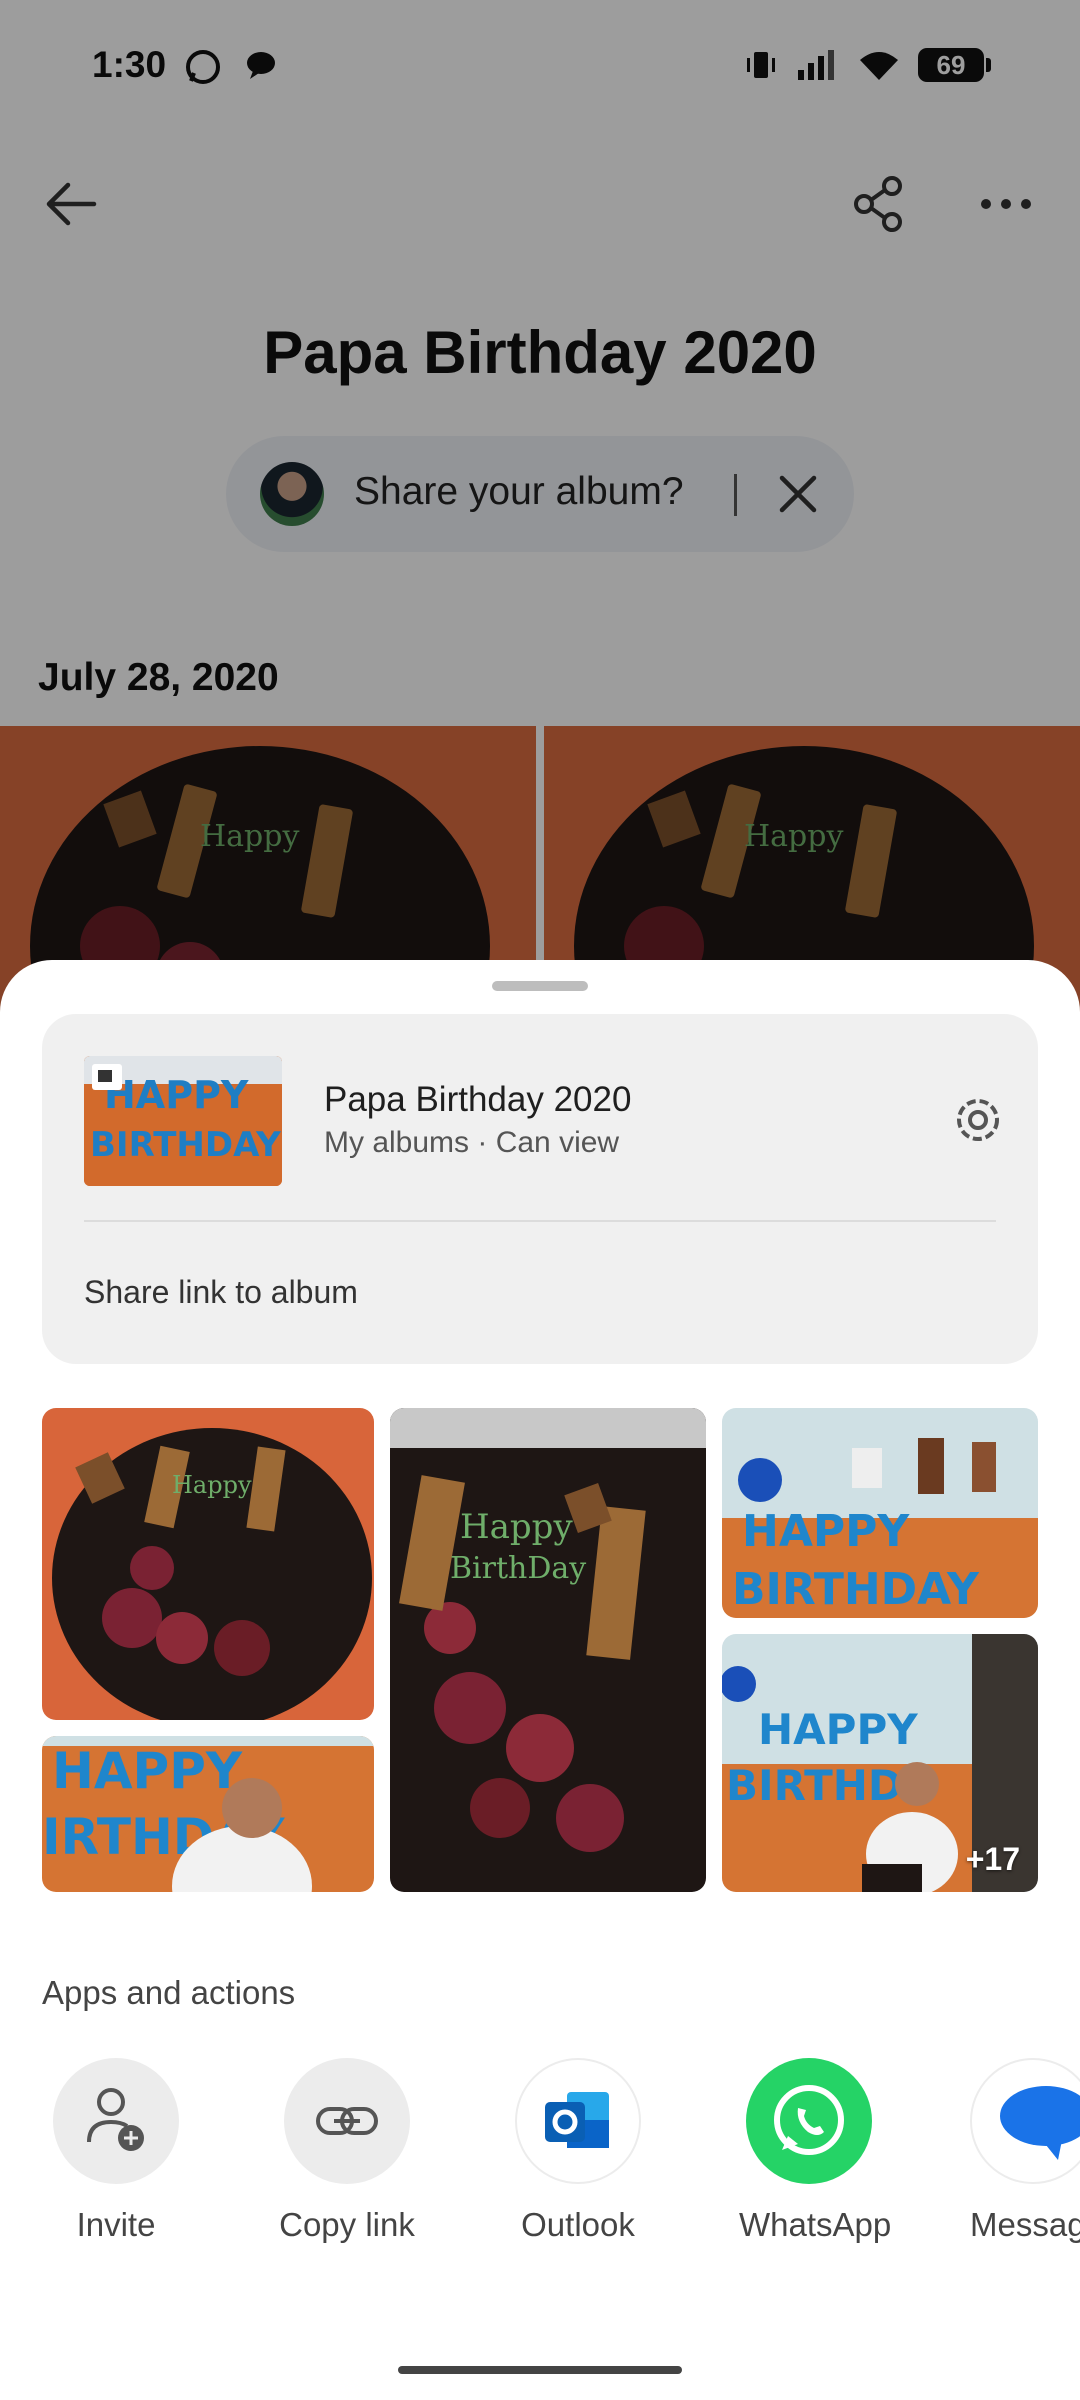  Describe the element at coordinates (518, 1568) in the screenshot. I see `svg-text: BirthDay` at that location.